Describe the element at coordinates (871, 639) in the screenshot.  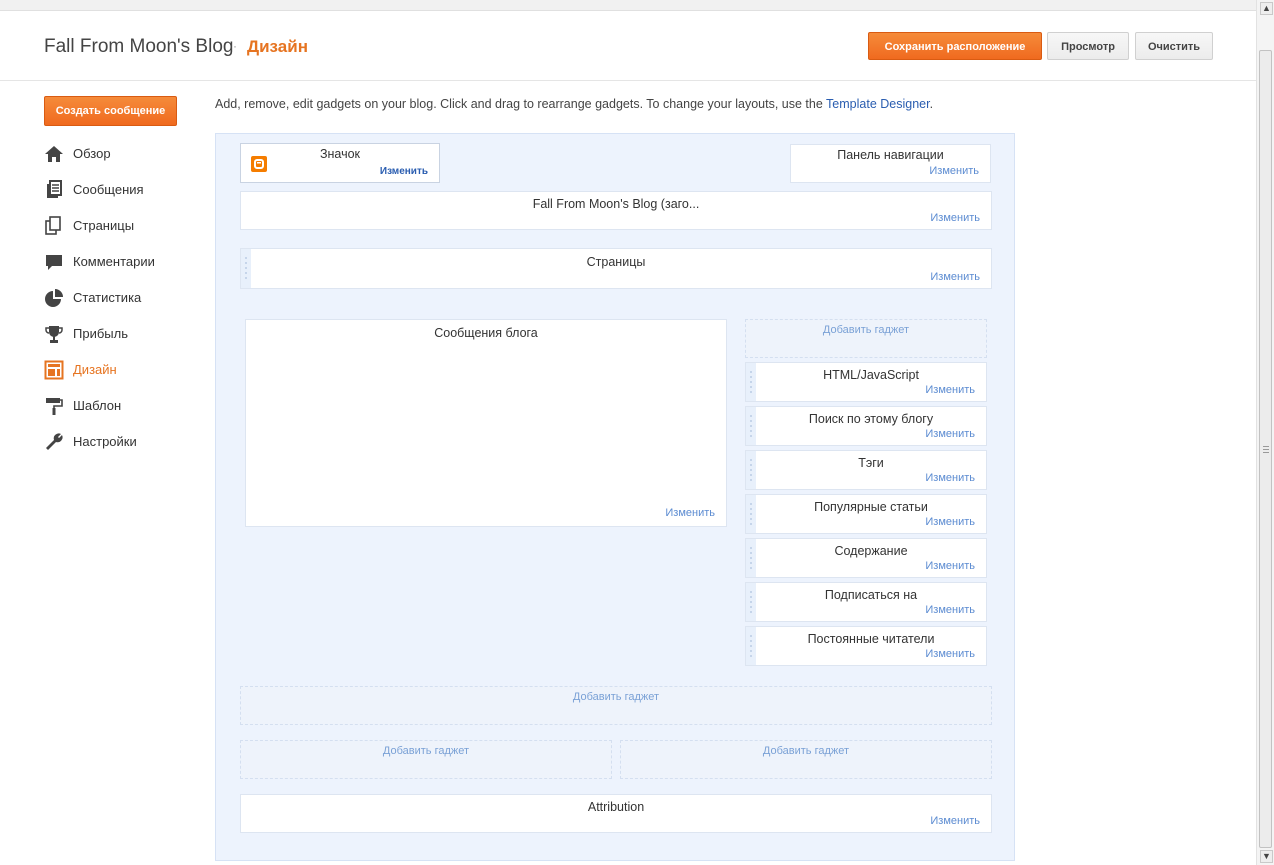
I see `gadget-title: Постоянные читатели` at that location.